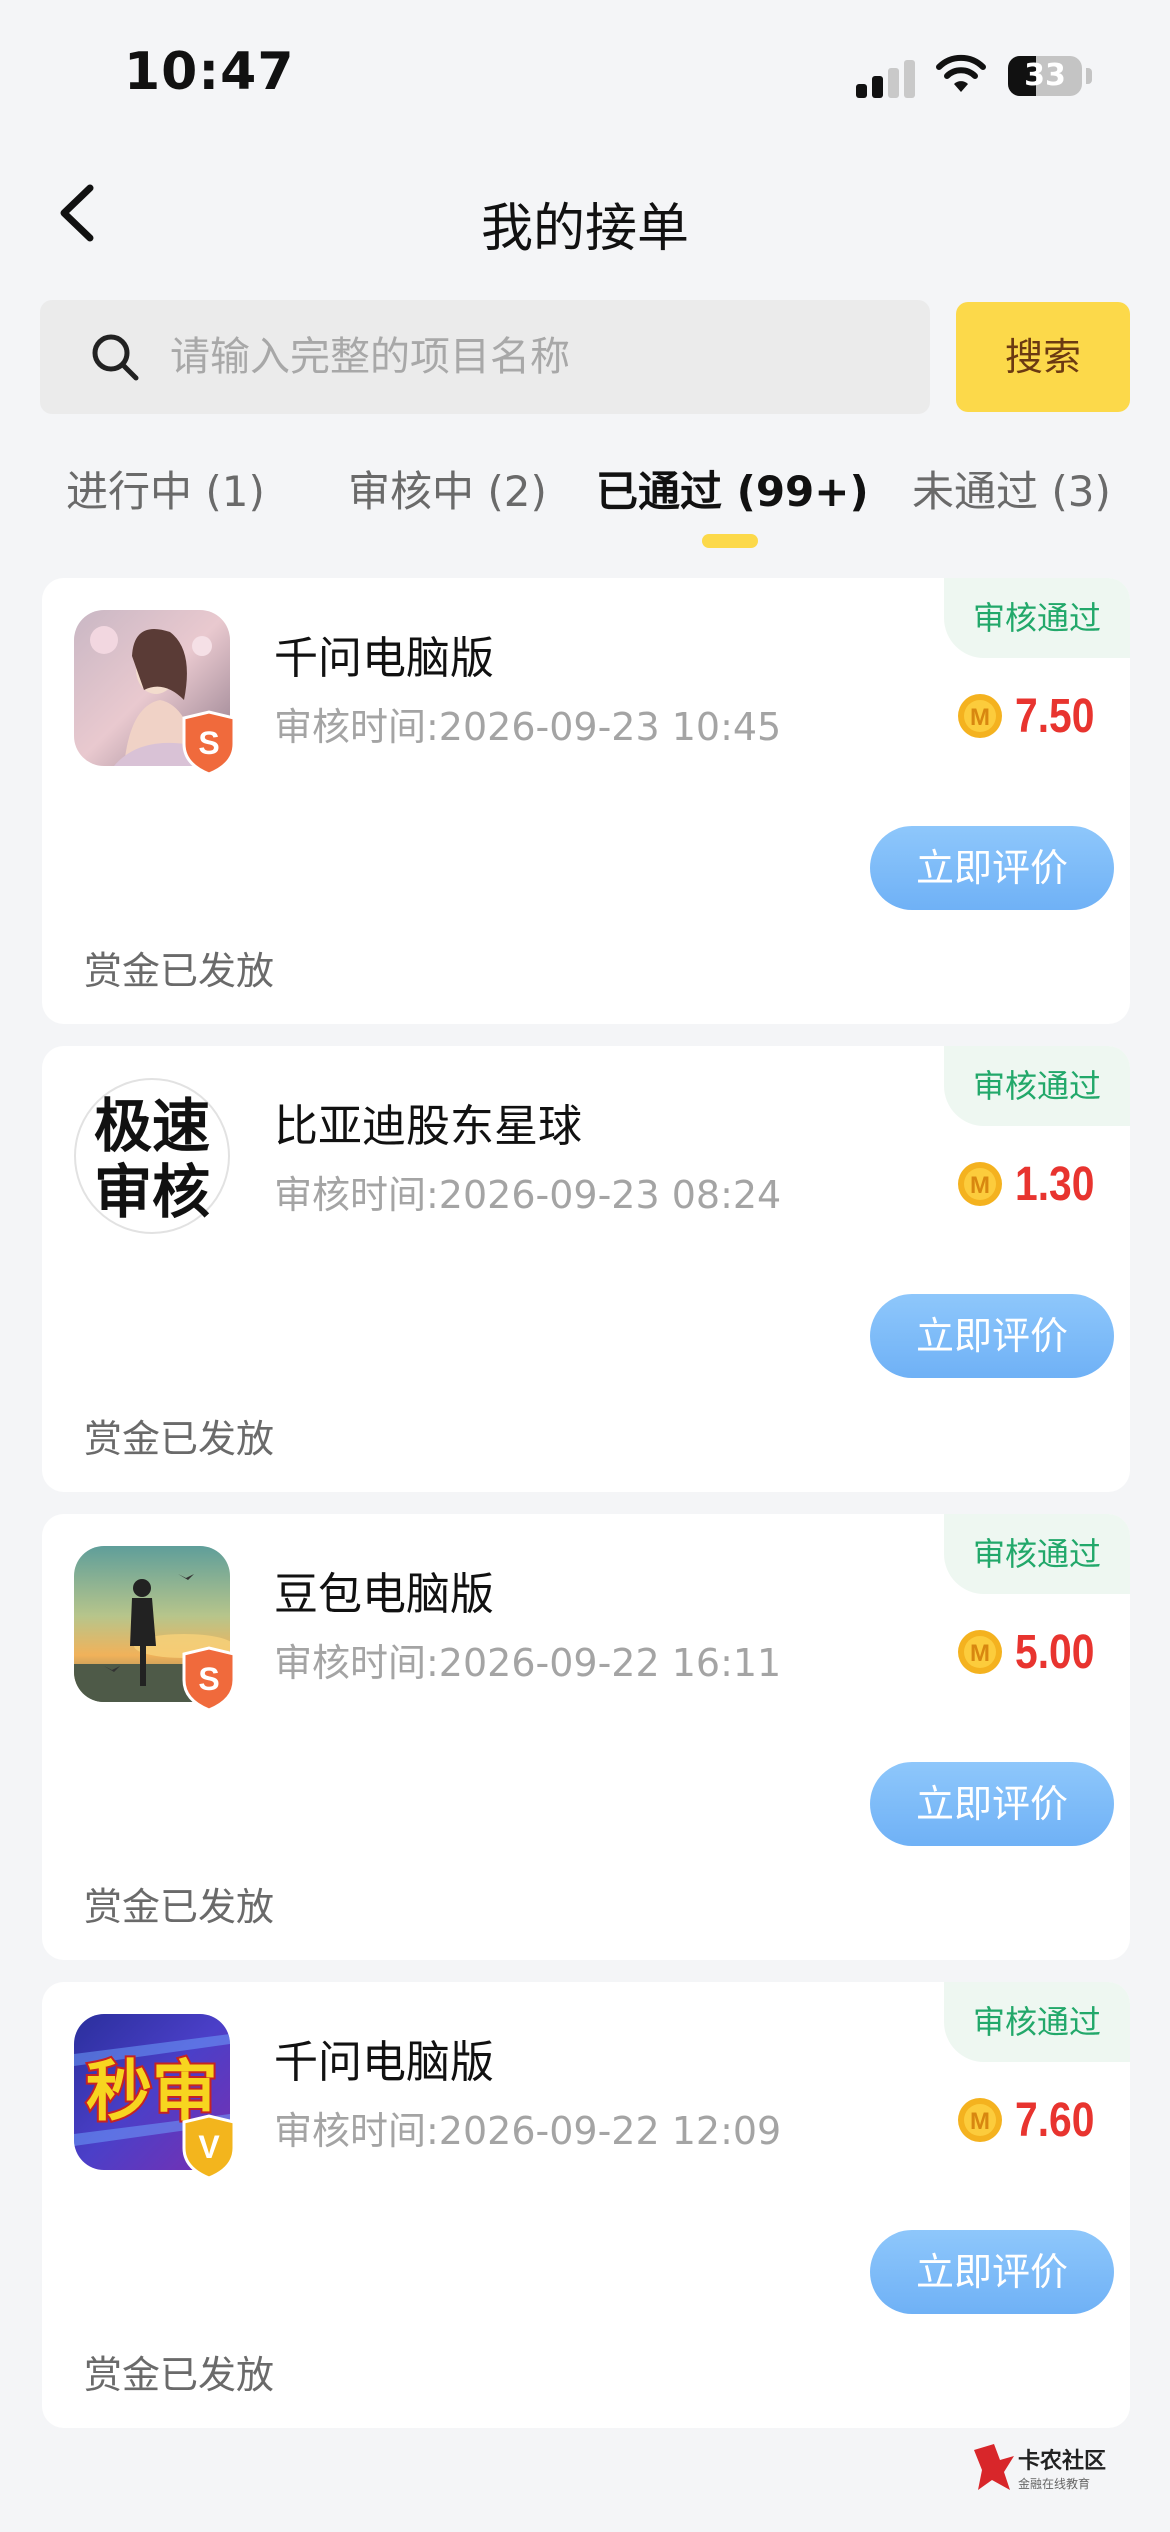 Image resolution: width=1170 pixels, height=2532 pixels. I want to click on cellular-signal-icon, so click(886, 78).